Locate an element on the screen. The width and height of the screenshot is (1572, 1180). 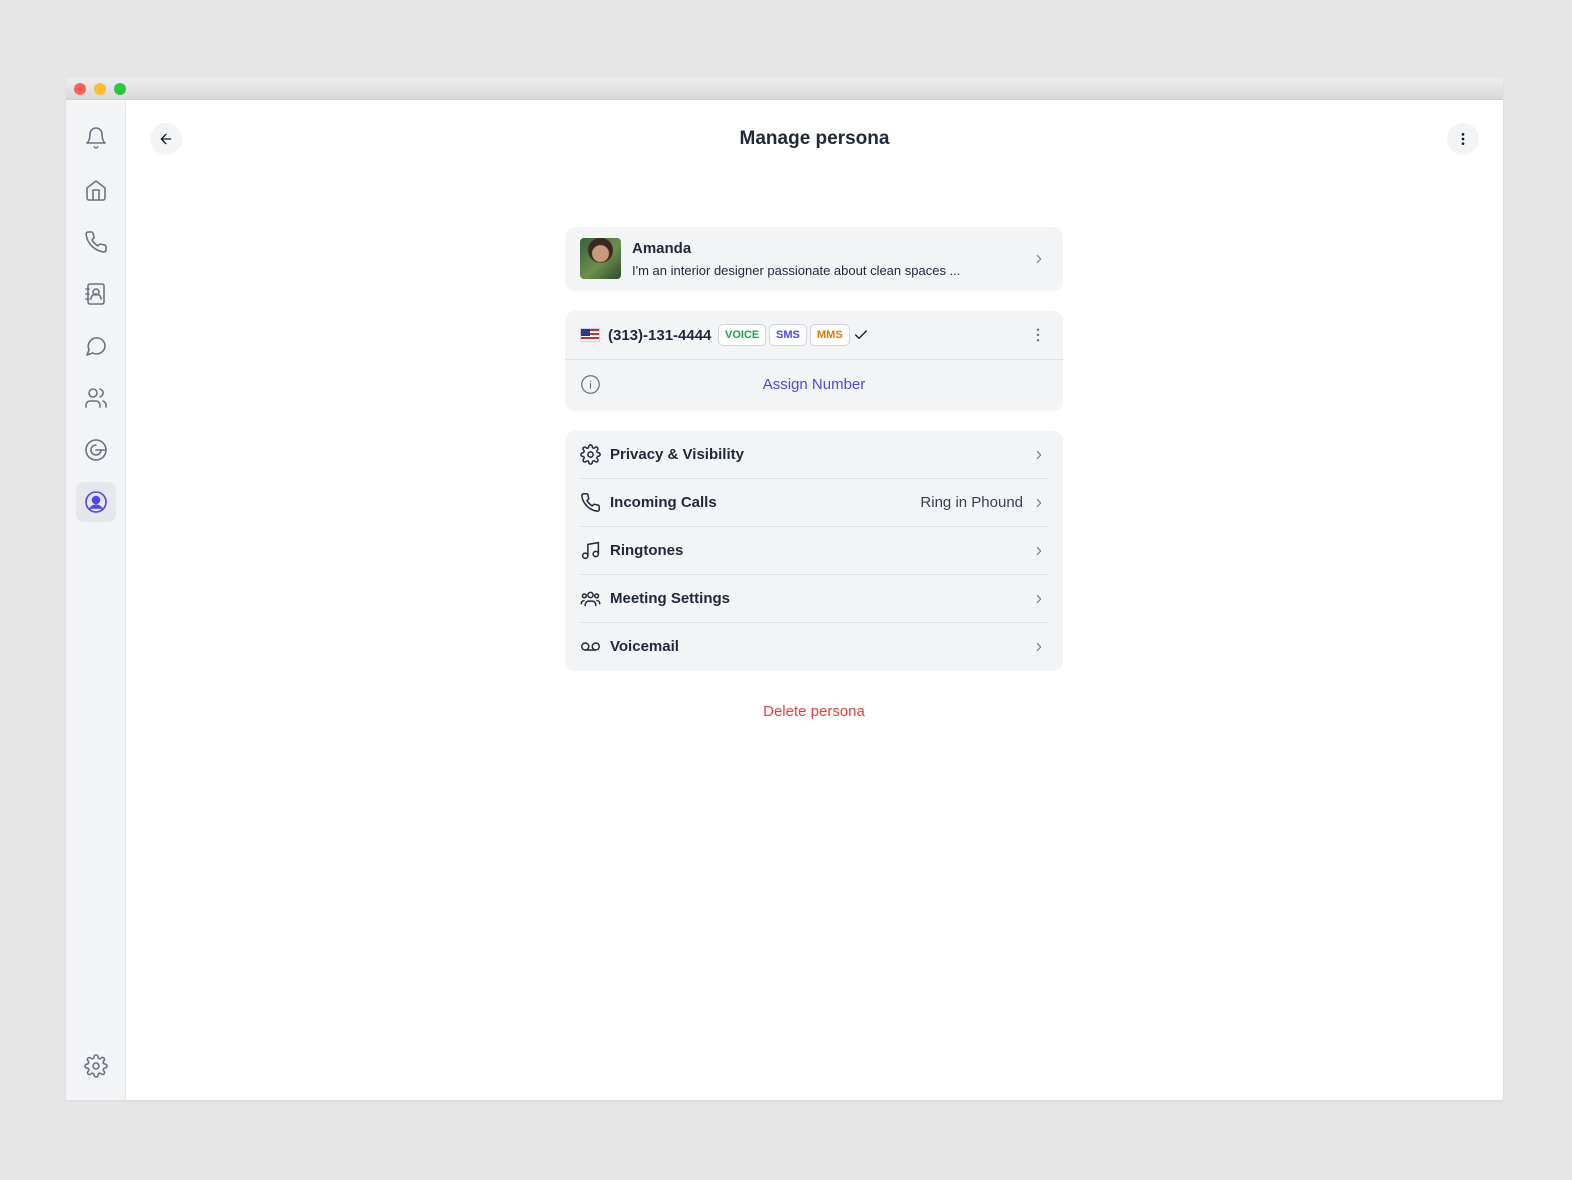
check-icon is located at coordinates (861, 335).